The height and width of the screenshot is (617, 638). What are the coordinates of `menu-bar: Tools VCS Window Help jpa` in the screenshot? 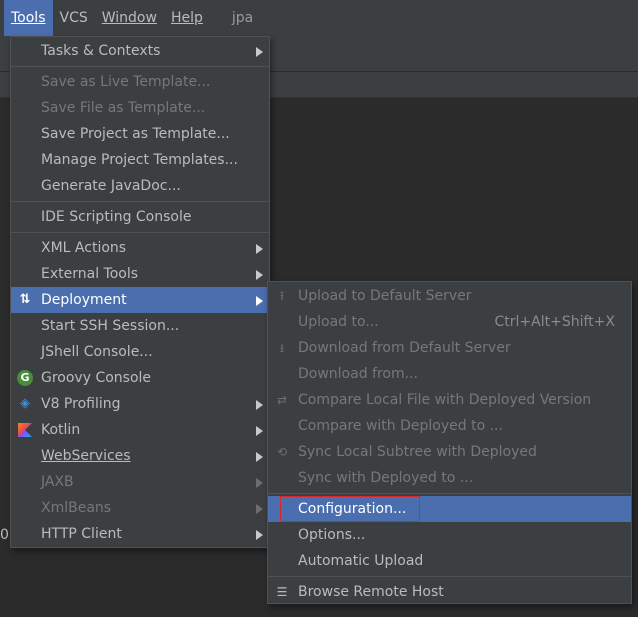 It's located at (319, 18).